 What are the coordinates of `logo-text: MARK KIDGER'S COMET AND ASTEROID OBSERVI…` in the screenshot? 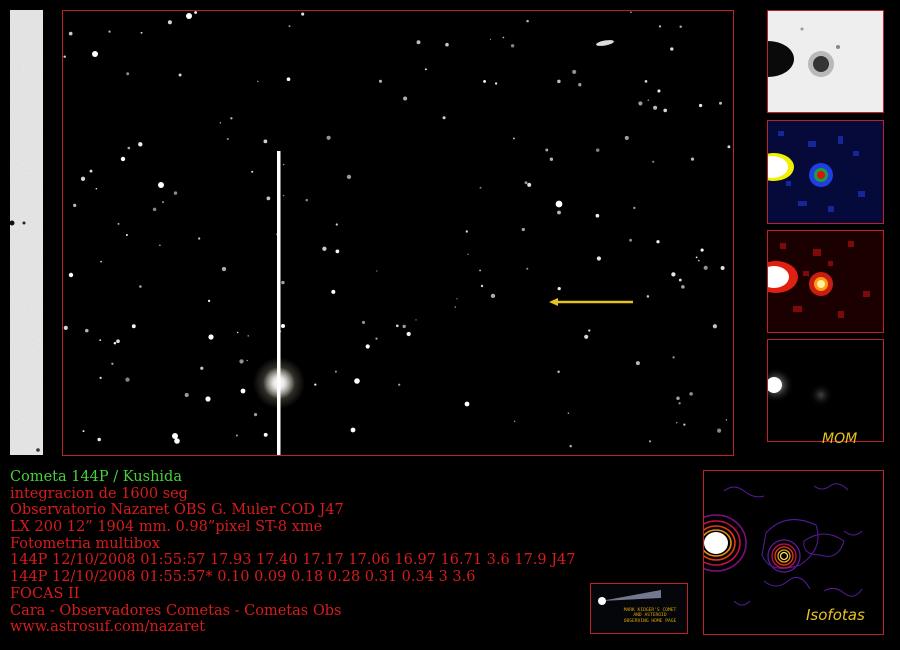 It's located at (650, 616).